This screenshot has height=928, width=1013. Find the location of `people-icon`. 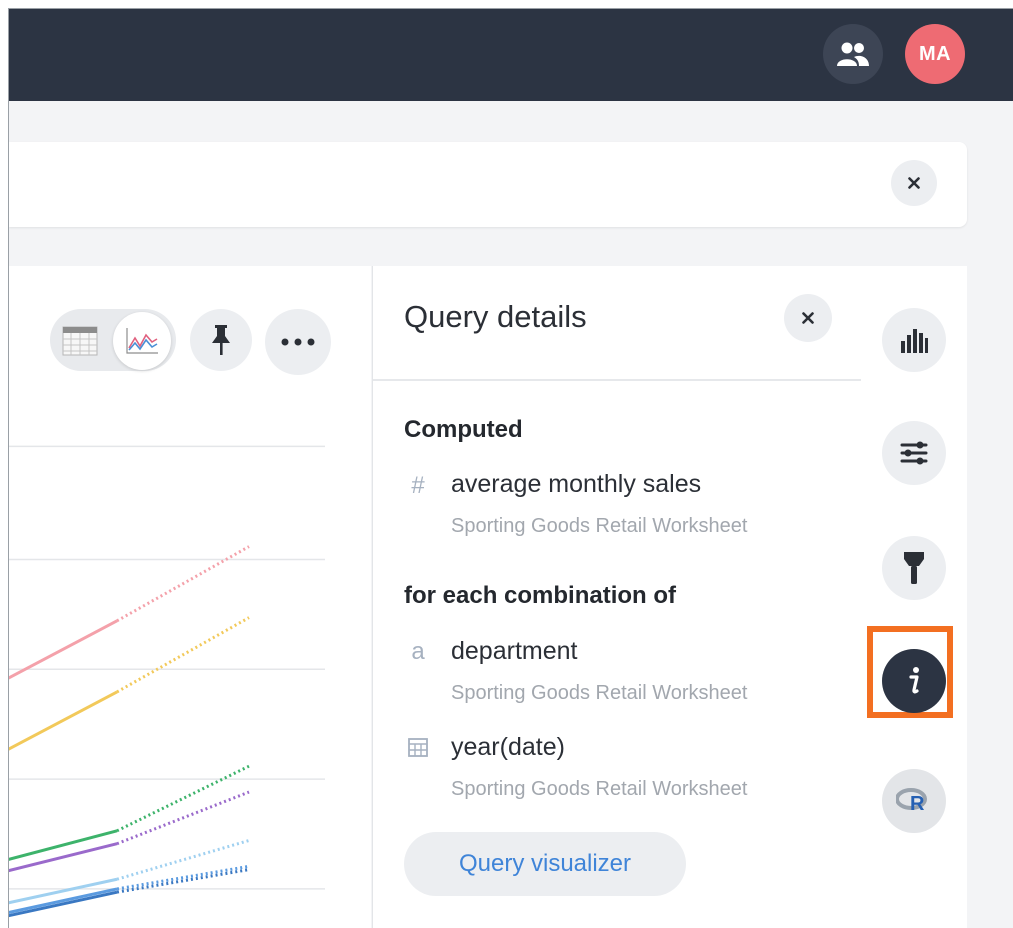

people-icon is located at coordinates (853, 54).